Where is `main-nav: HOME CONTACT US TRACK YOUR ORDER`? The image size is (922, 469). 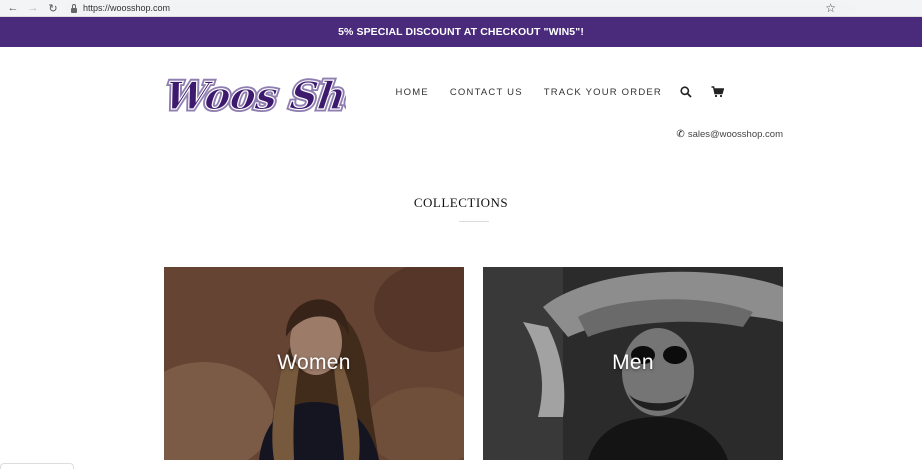
main-nav: HOME CONTACT US TRACK YOUR ORDER is located at coordinates (549, 92).